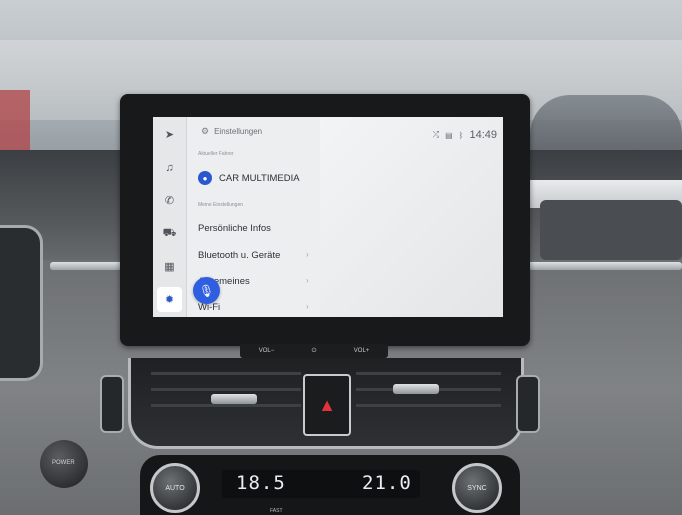 This screenshot has height=515, width=682. What do you see at coordinates (21, 303) in the screenshot?
I see `instrument-cluster` at bounding box center [21, 303].